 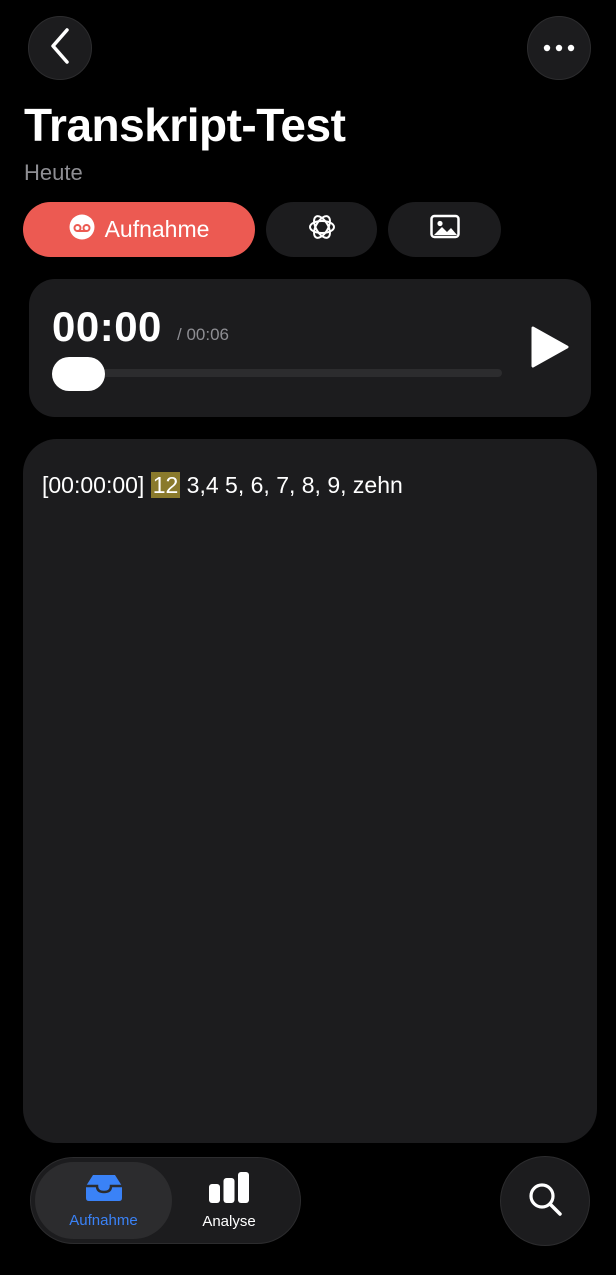 What do you see at coordinates (93, 485) in the screenshot?
I see `transcript-timestamp: [00:00:00]` at bounding box center [93, 485].